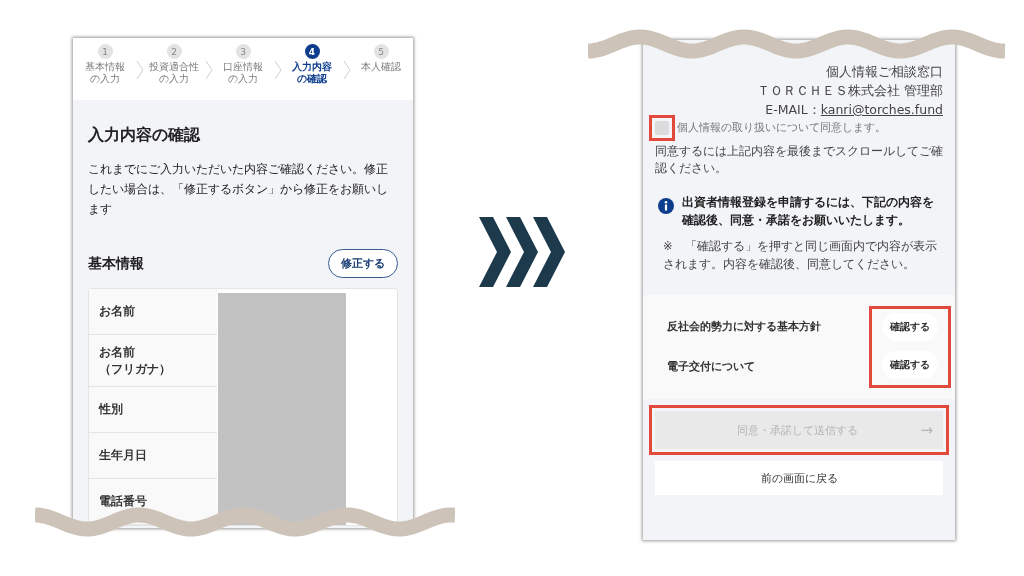 The width and height of the screenshot is (1024, 576). Describe the element at coordinates (123, 501) in the screenshot. I see `field-label: 電話番号` at that location.